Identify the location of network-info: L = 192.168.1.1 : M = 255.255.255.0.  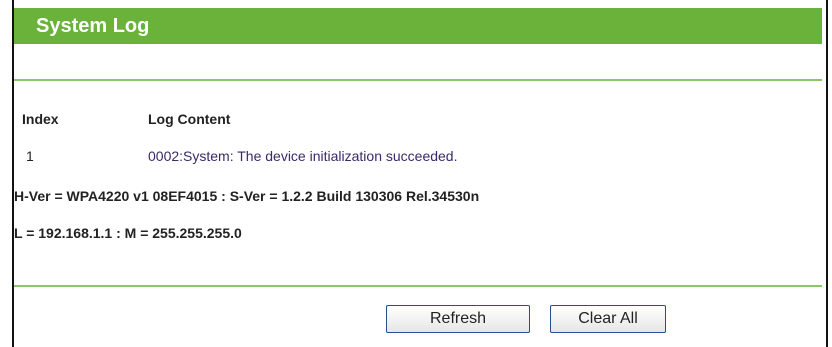
(128, 233).